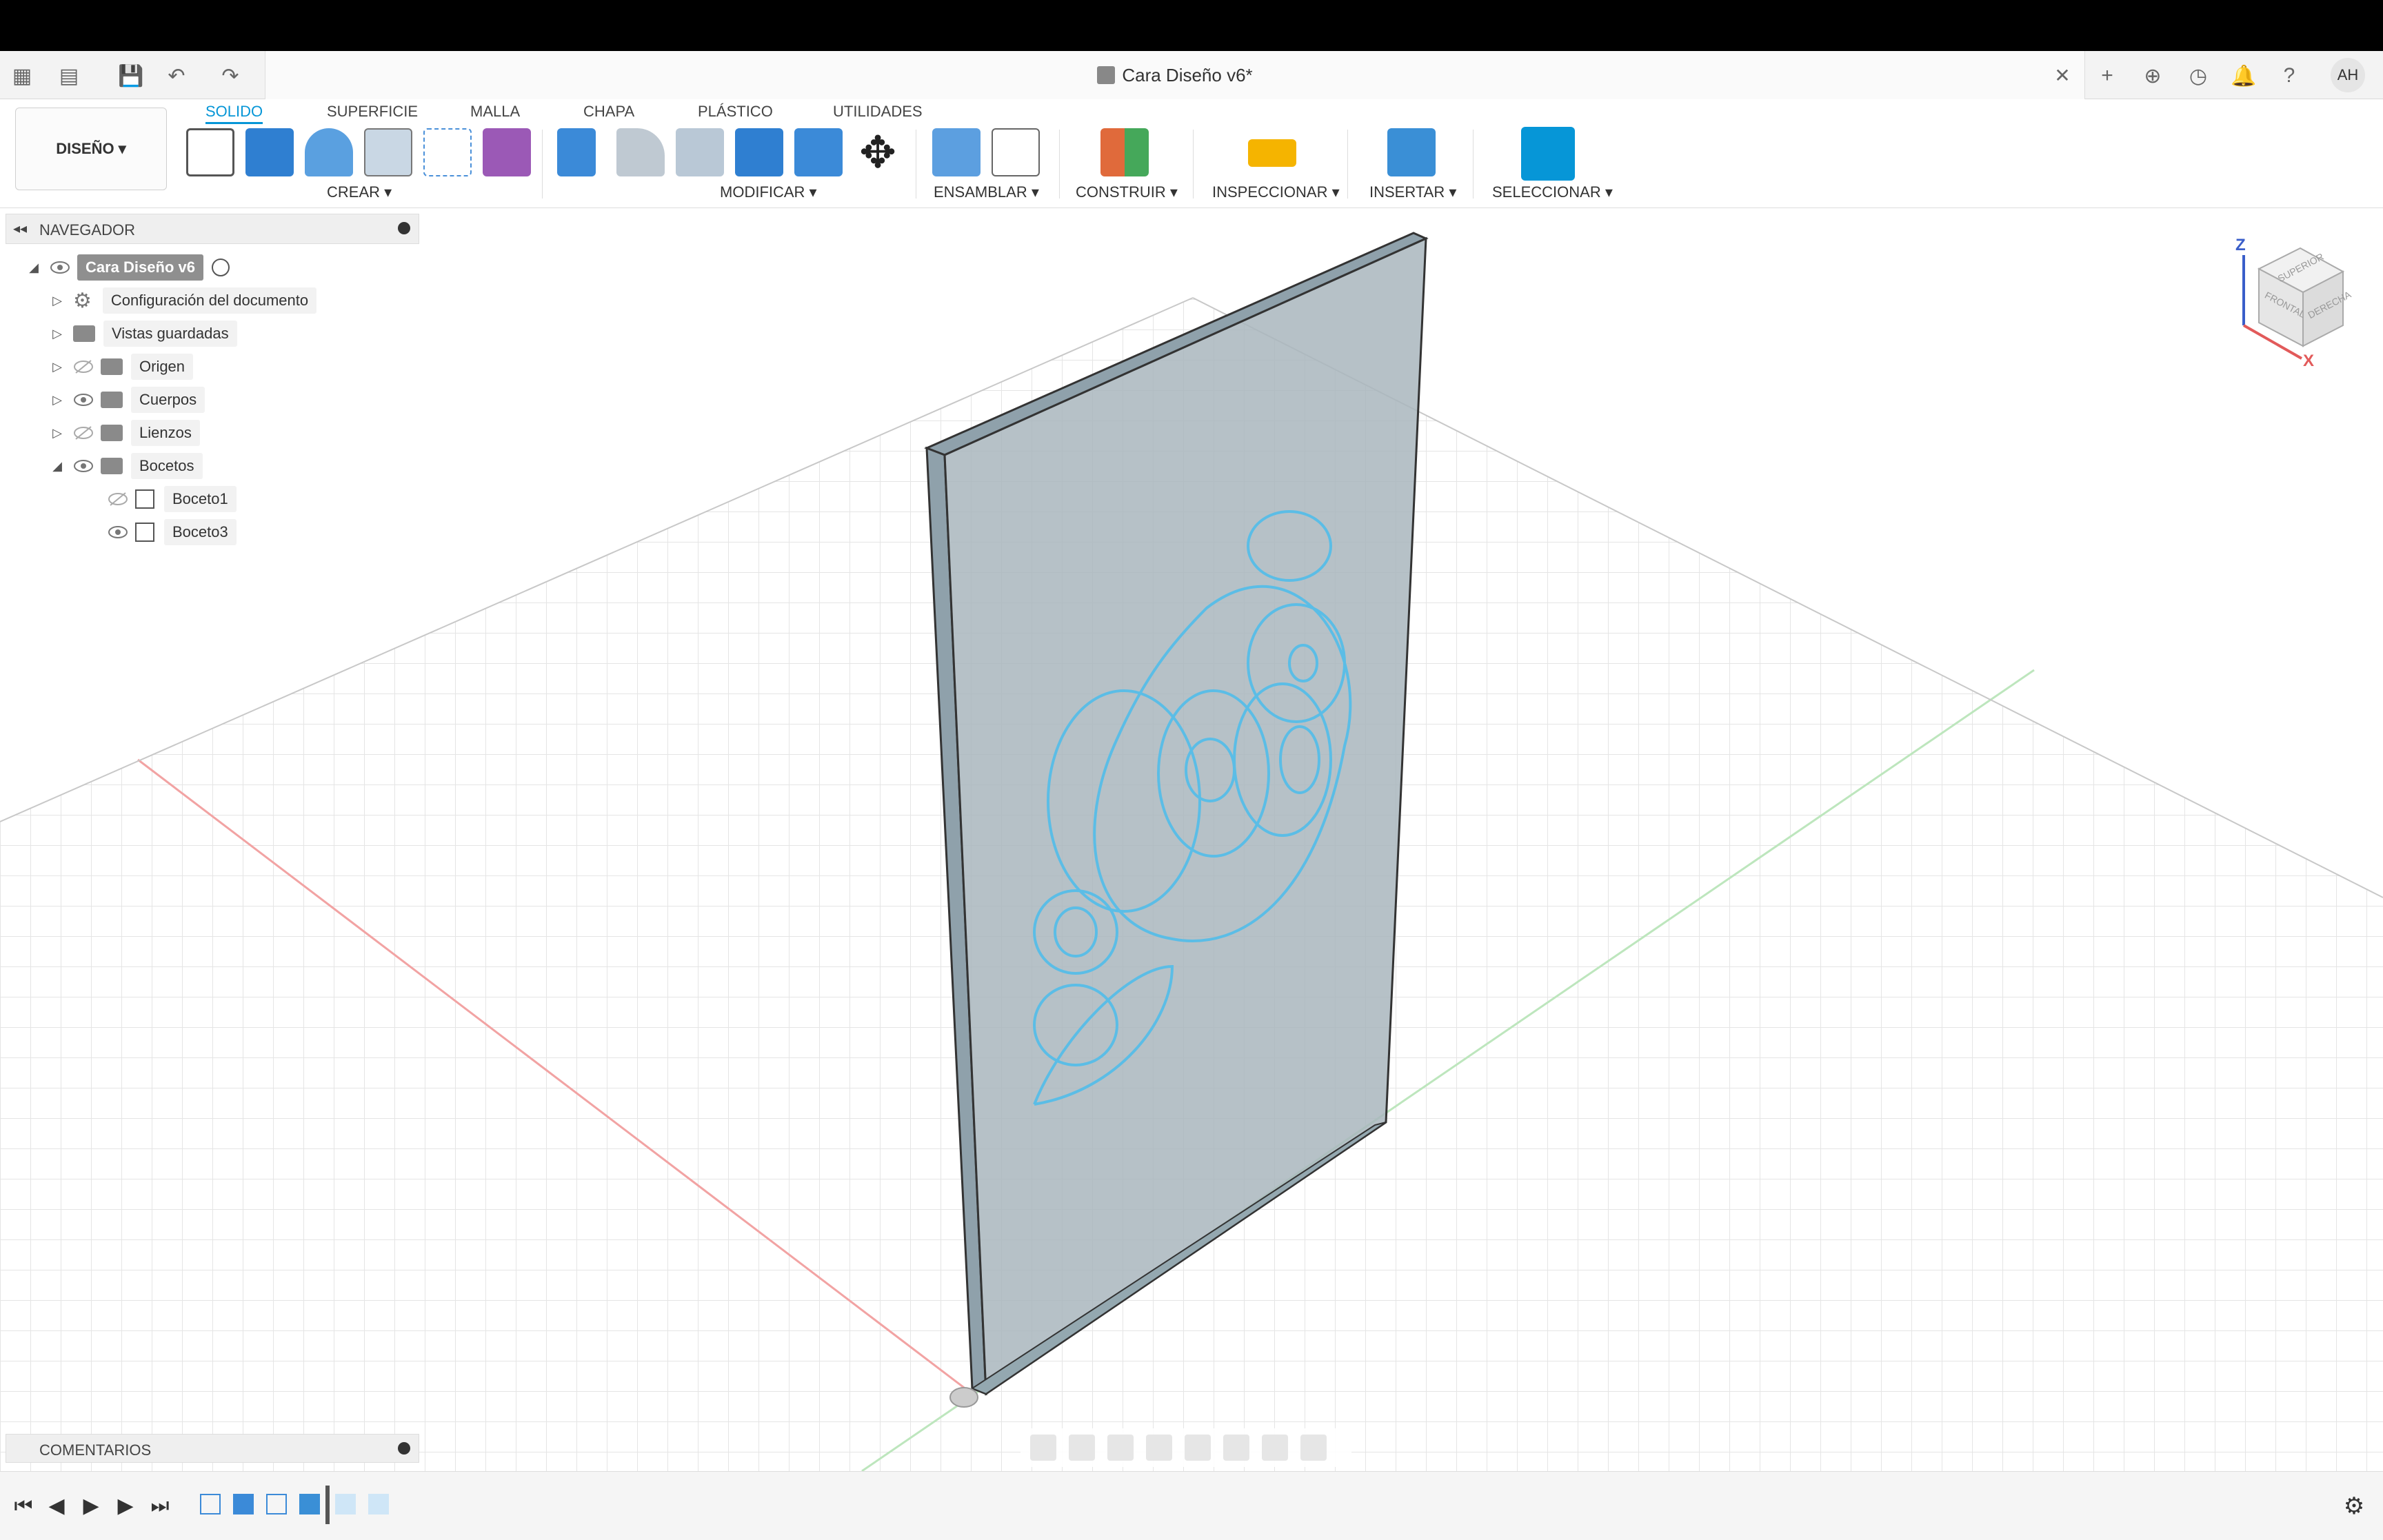 Image resolution: width=2383 pixels, height=1540 pixels. I want to click on new-tab-icon: +, so click(2107, 76).